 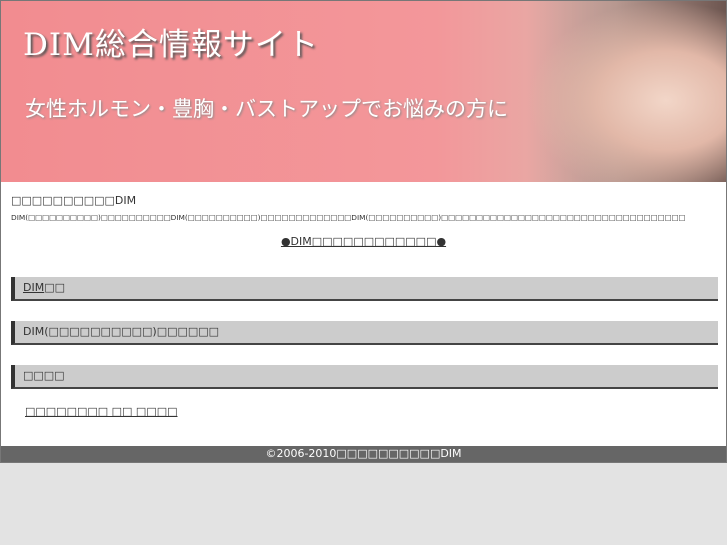 I want to click on section-1-link: DIM, so click(x=33, y=287).